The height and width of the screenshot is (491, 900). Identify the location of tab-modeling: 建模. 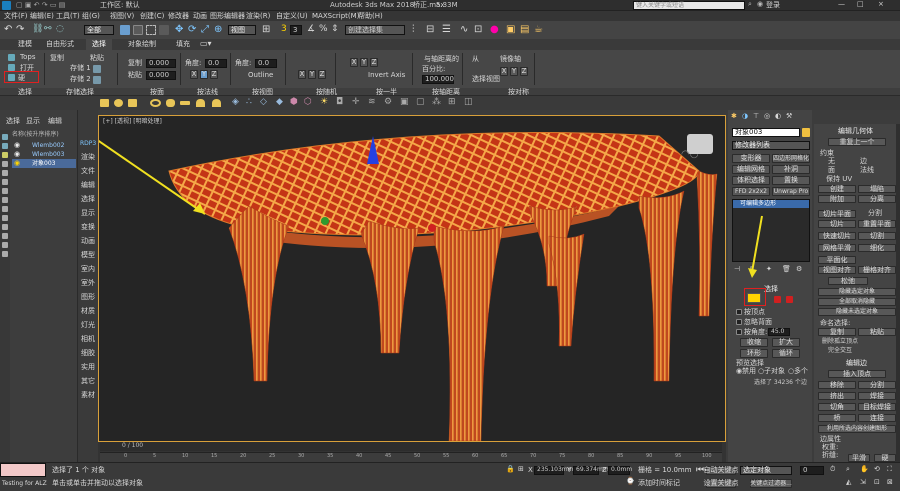
(25, 44).